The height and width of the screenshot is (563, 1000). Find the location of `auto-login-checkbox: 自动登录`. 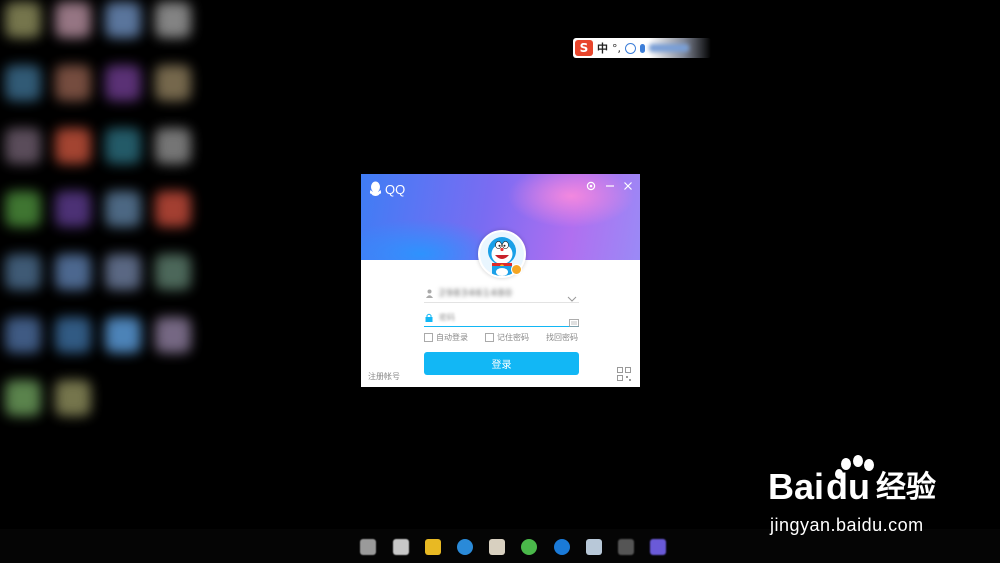

auto-login-checkbox: 自动登录 is located at coordinates (446, 337).